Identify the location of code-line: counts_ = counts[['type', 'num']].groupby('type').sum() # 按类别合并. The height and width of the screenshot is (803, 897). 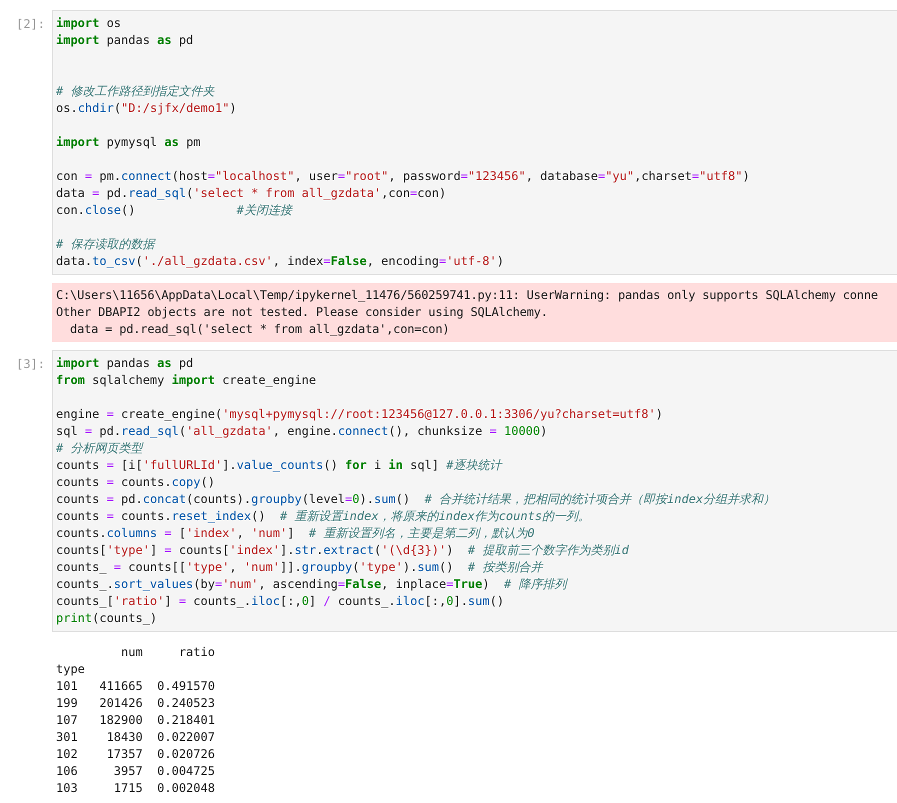
(300, 567).